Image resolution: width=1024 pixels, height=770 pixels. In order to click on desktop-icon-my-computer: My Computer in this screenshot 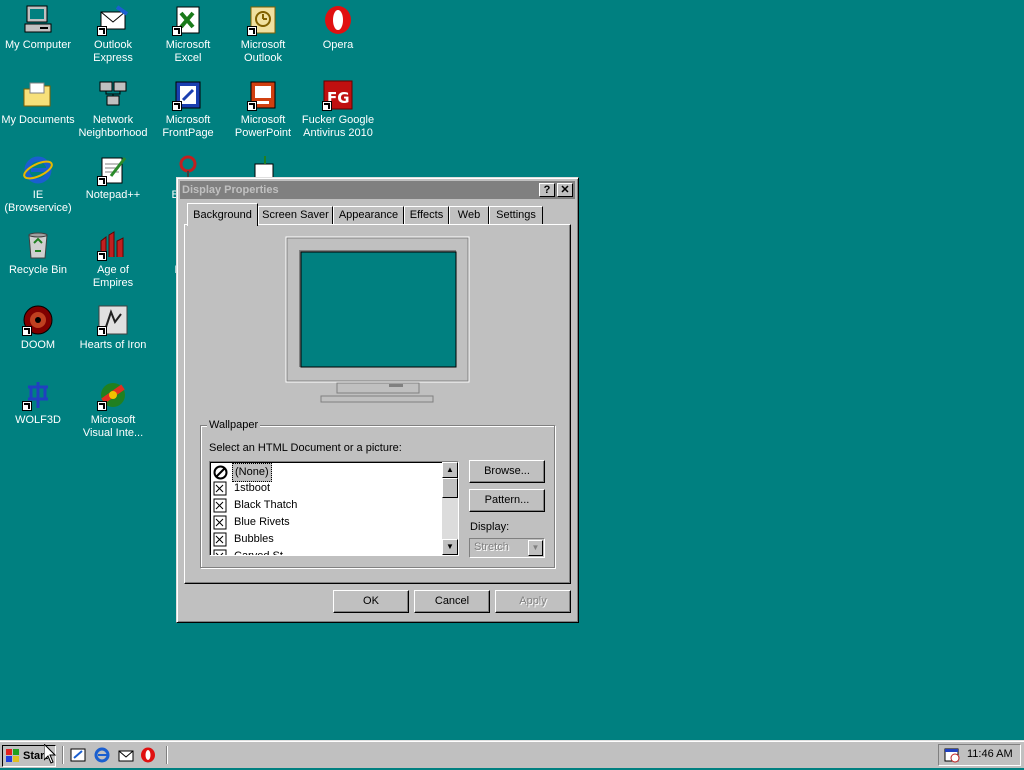, I will do `click(38, 28)`.